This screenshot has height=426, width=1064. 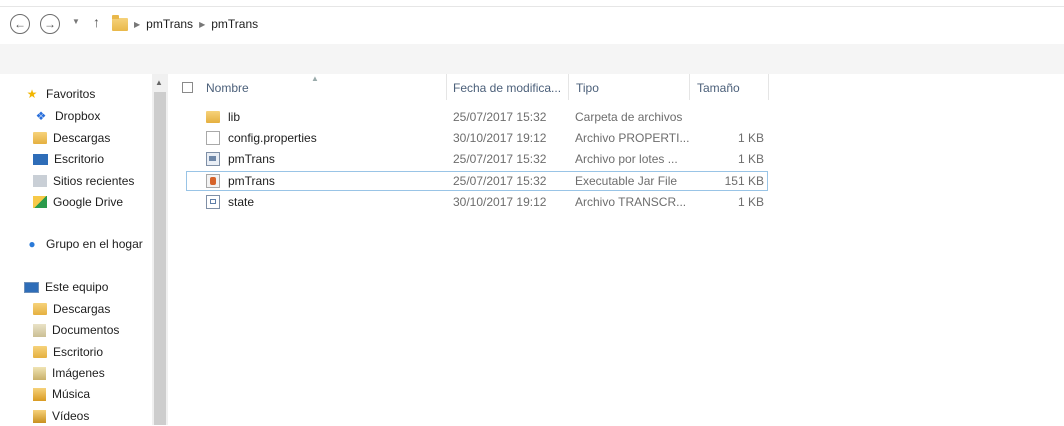 I want to click on star-icon: ★, so click(x=32, y=94).